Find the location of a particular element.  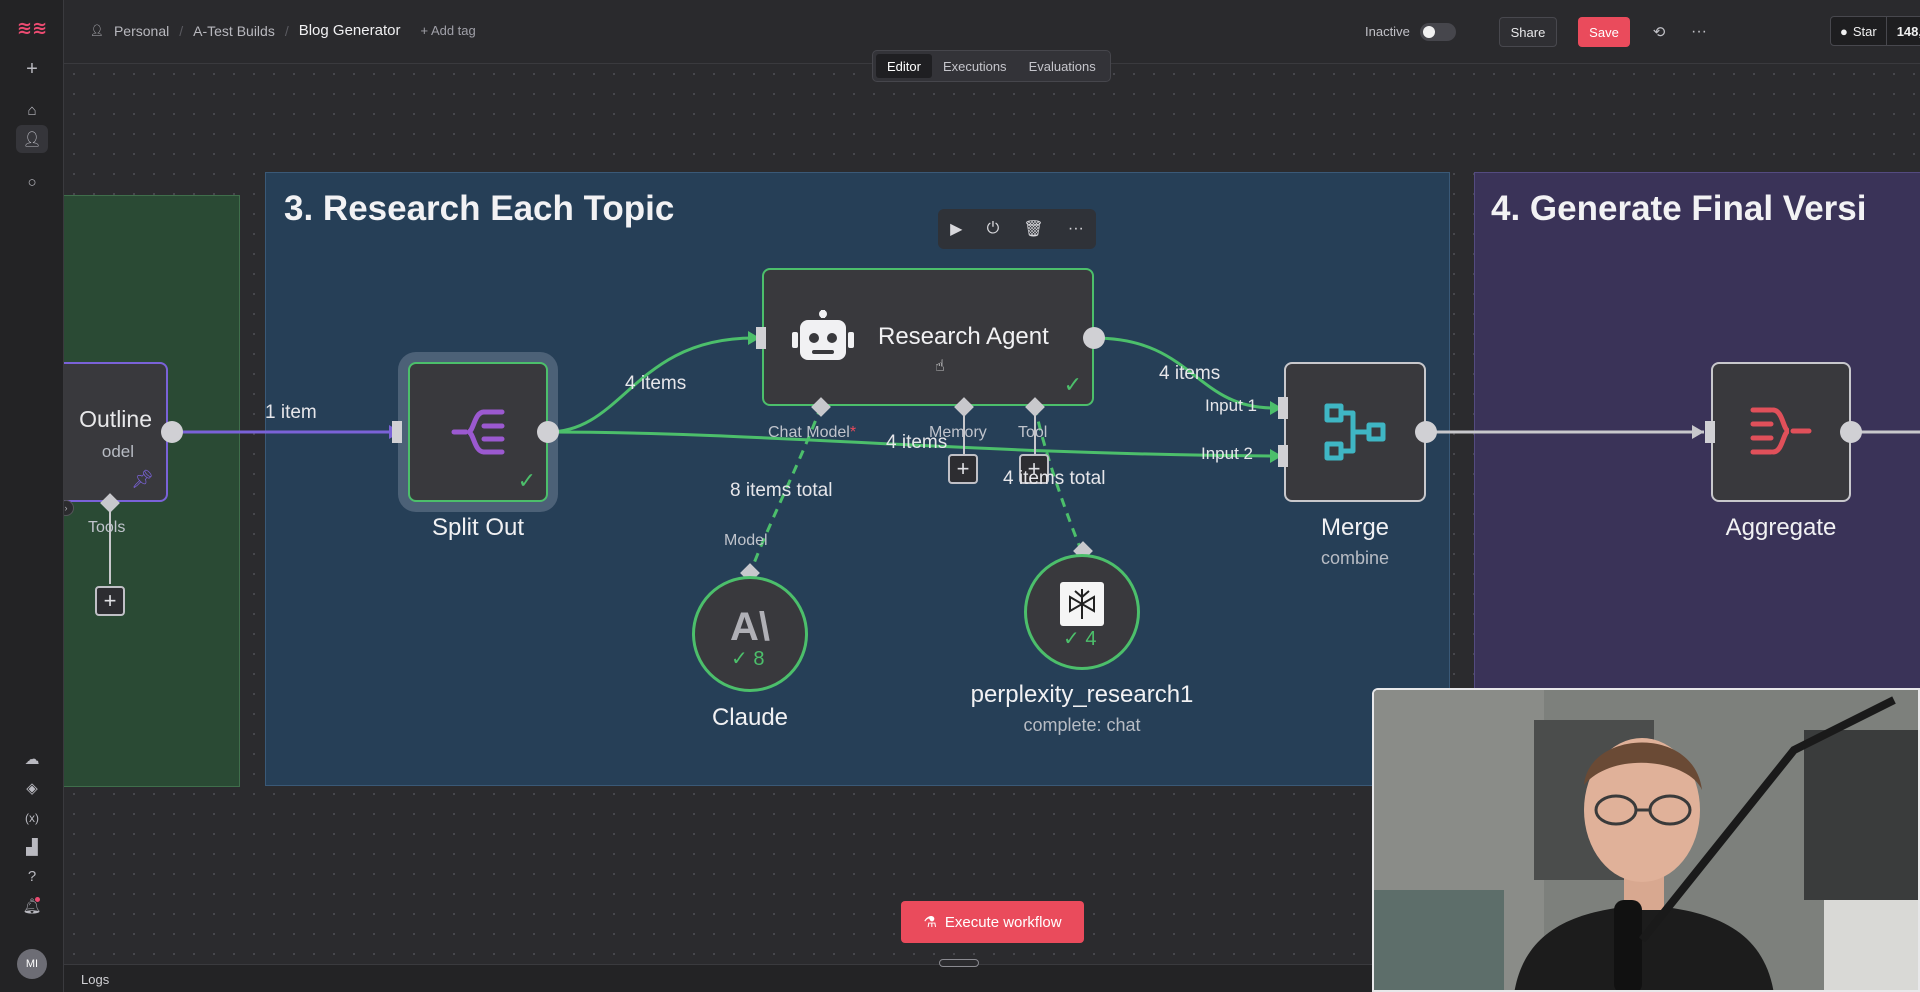

connection-label: 1 item is located at coordinates (291, 412).